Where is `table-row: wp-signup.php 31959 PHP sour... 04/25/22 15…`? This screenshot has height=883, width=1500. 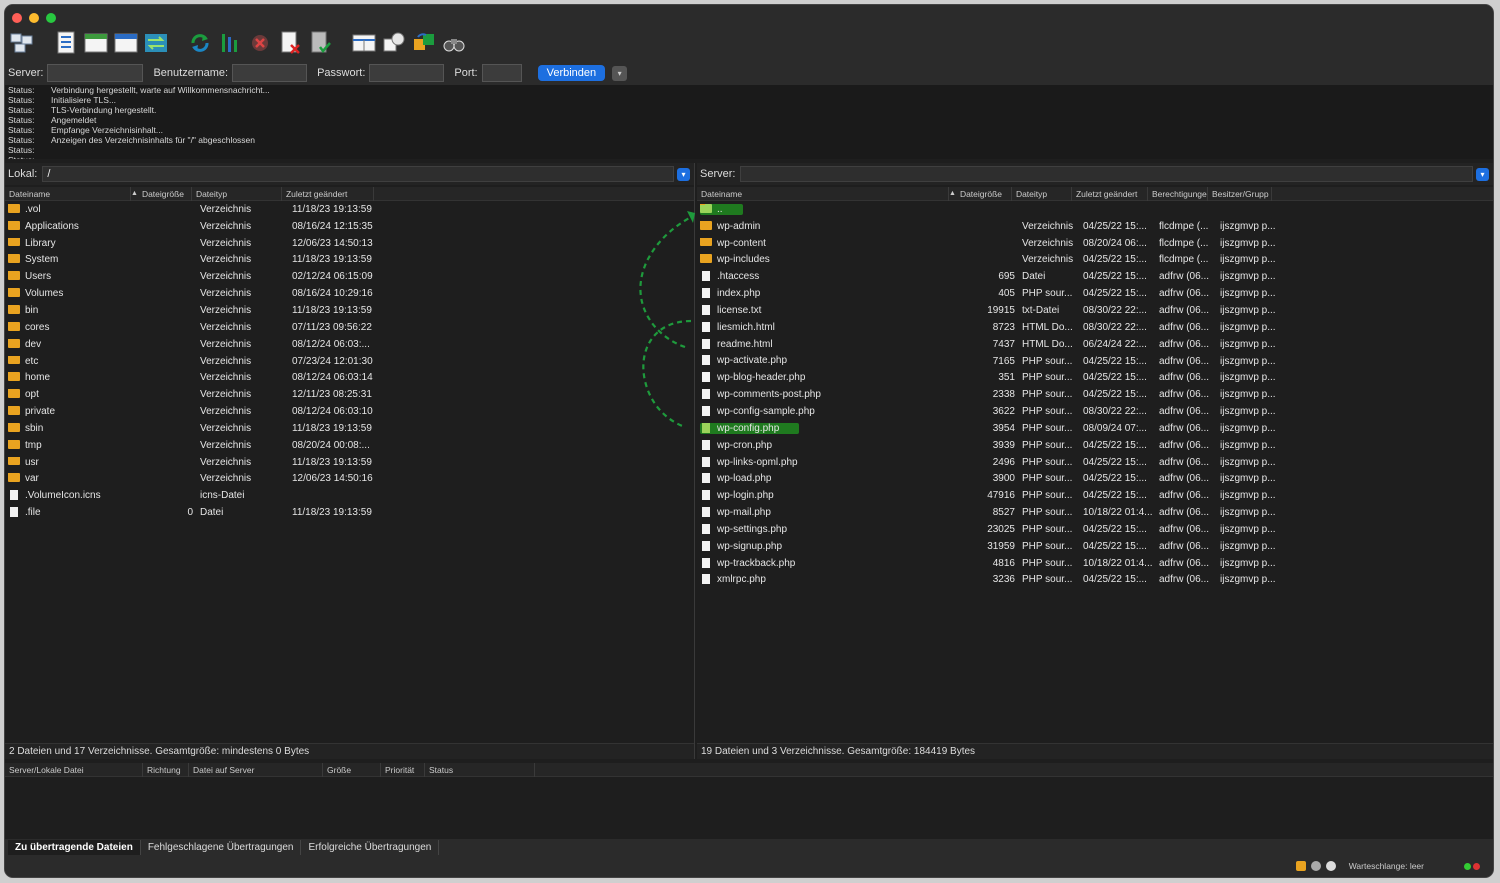
table-row: wp-signup.php 31959 PHP sour... 04/25/22 15… is located at coordinates (1095, 546).